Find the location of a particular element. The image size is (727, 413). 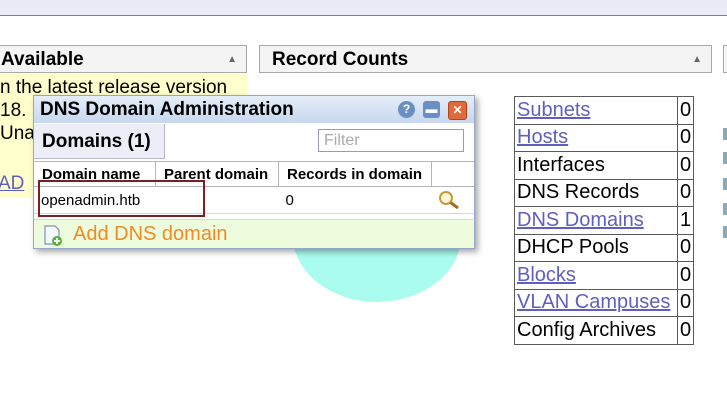

record-count-link: Blocks is located at coordinates (546, 275).